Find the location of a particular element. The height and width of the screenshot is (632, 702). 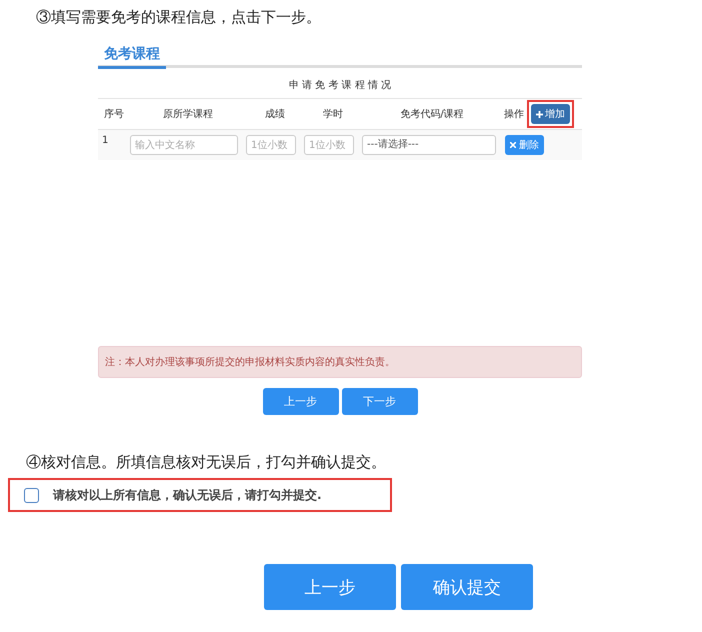

step-instruction: ④核对信息。所填信息核对无误后，打勾并确认提交。 is located at coordinates (206, 462).